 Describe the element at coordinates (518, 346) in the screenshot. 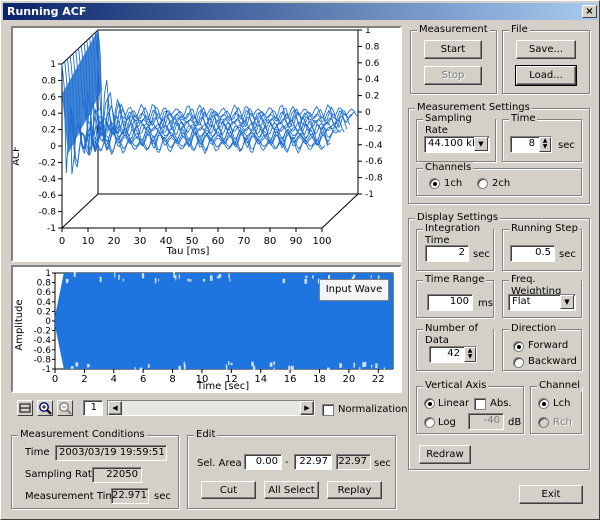

I see `forward-radio` at that location.